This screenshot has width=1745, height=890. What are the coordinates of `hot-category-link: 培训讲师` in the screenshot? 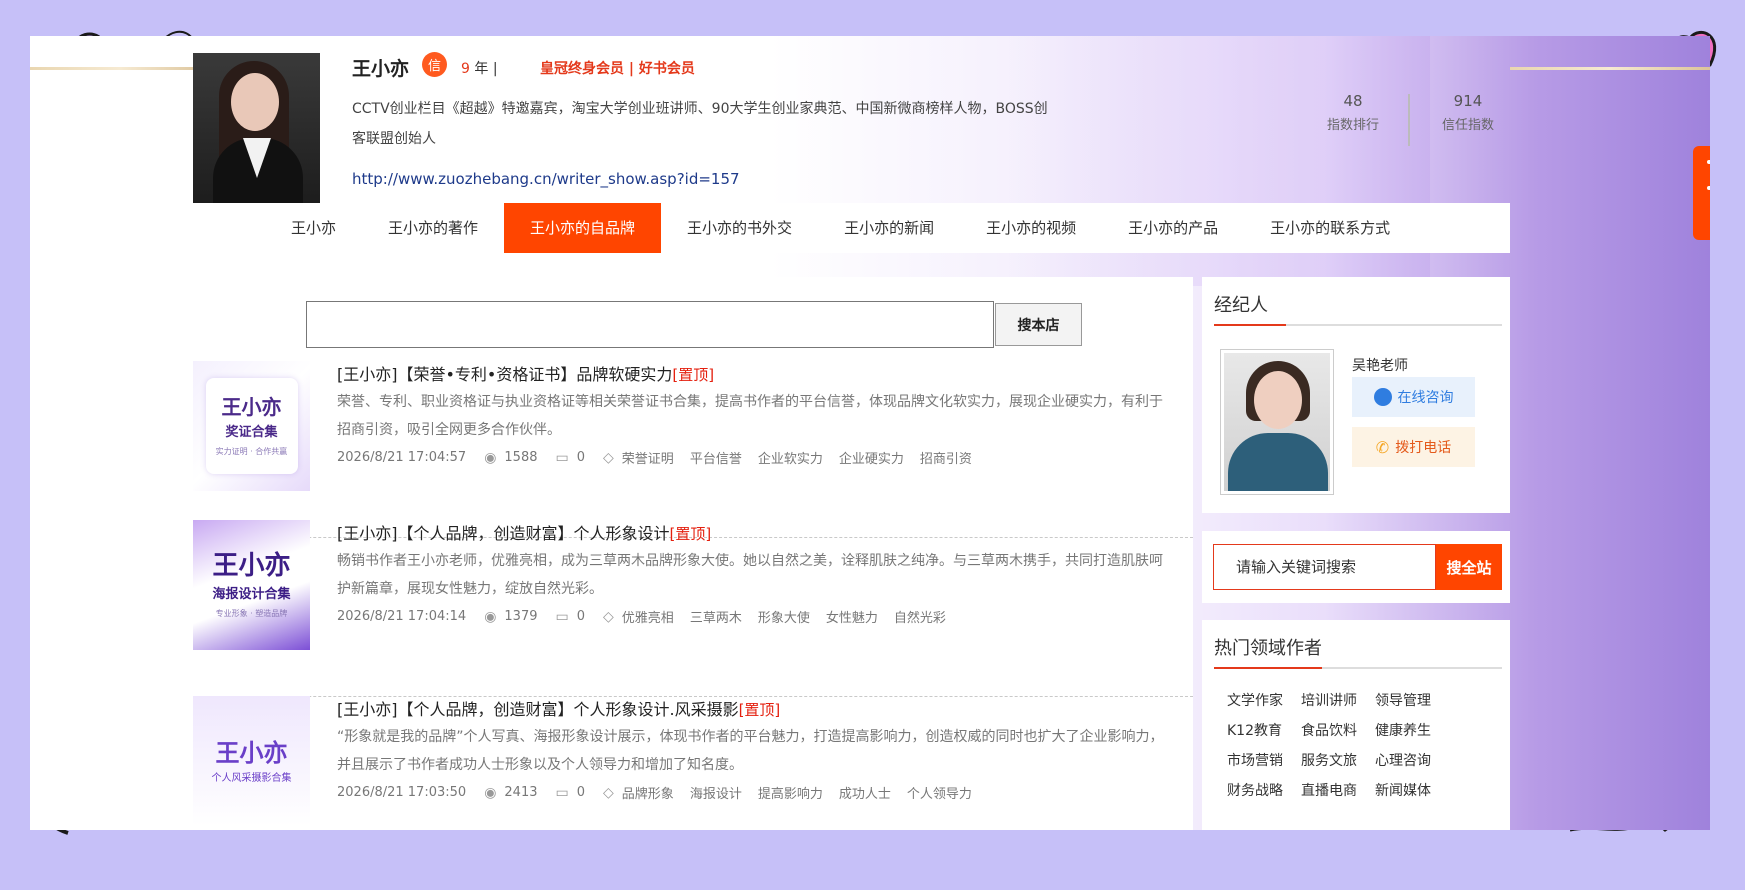 It's located at (1329, 700).